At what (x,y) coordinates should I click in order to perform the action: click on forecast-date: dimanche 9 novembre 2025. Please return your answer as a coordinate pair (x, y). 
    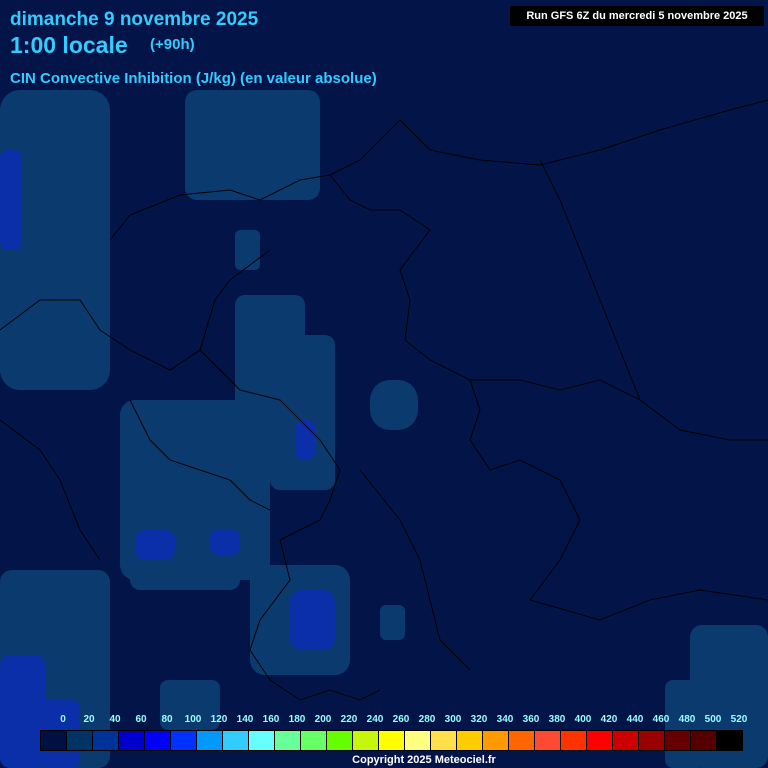
    Looking at the image, I should click on (134, 19).